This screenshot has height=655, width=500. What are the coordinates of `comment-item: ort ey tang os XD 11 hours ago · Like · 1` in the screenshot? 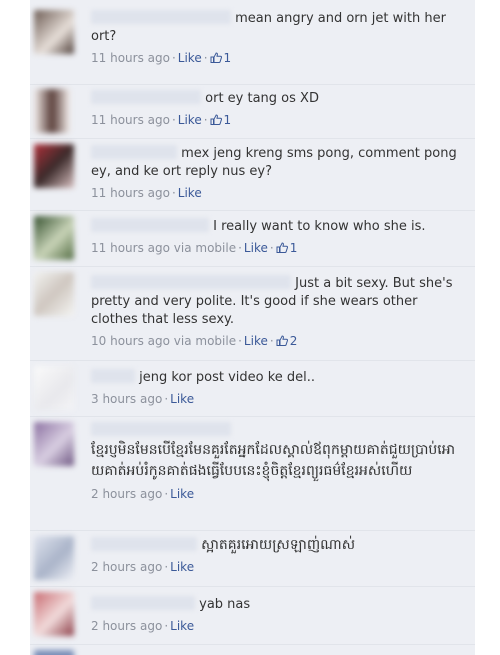 It's located at (252, 111).